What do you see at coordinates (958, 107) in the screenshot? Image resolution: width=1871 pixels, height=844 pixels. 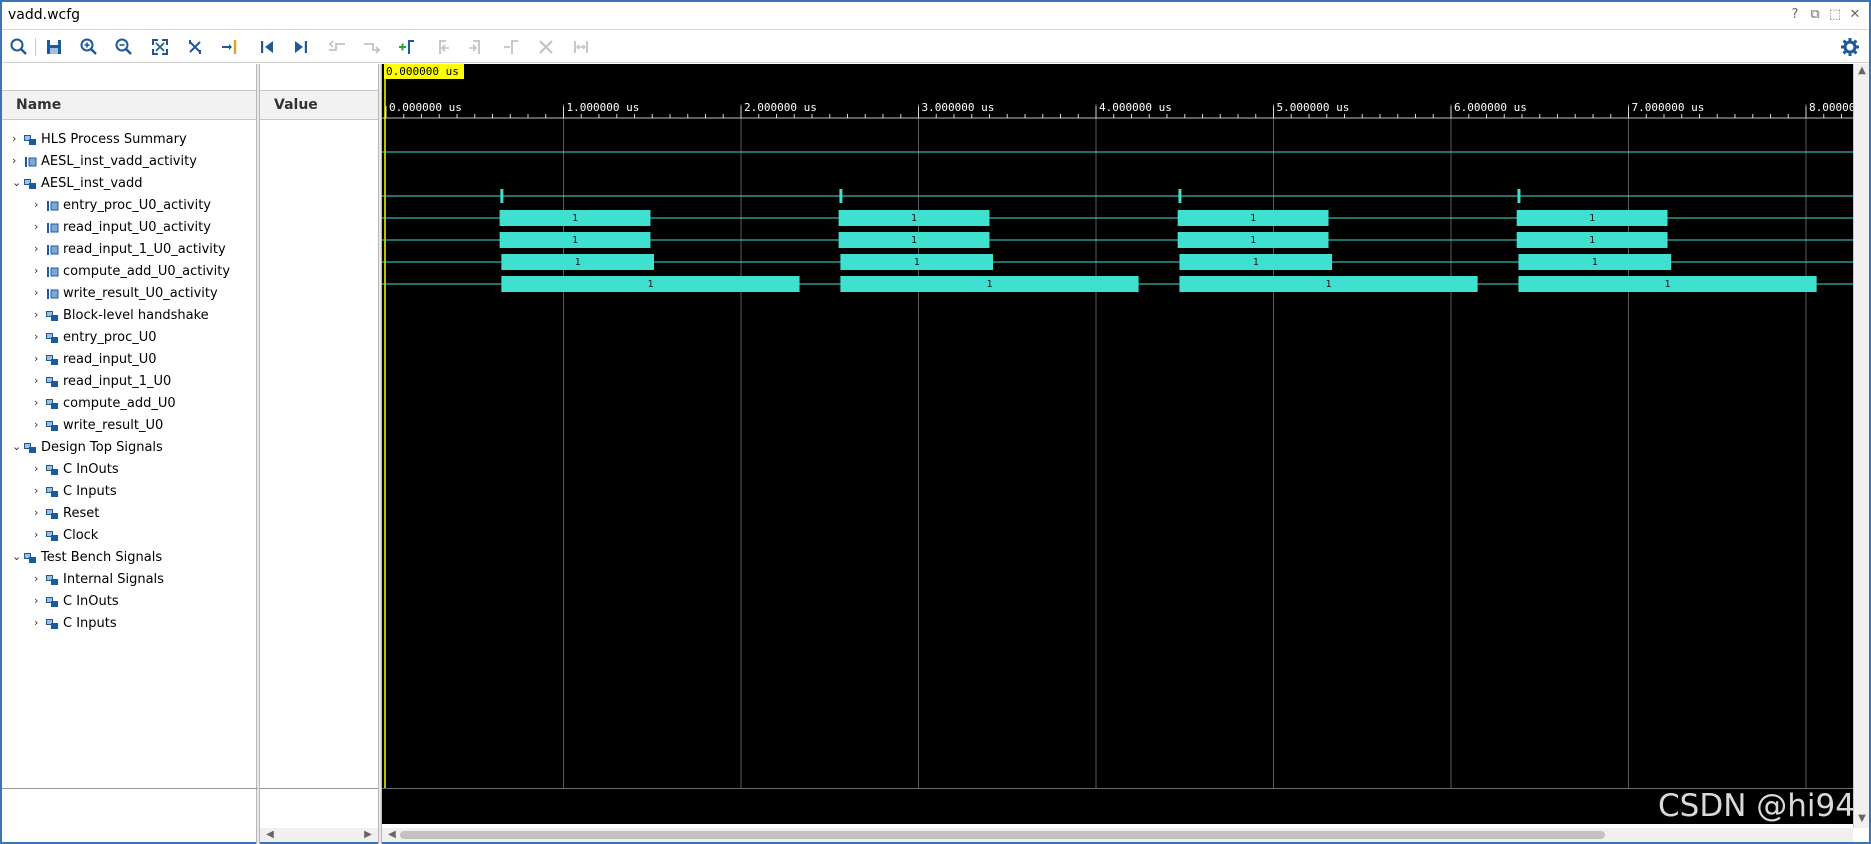 I see `tick-label: 3.000000 us` at bounding box center [958, 107].